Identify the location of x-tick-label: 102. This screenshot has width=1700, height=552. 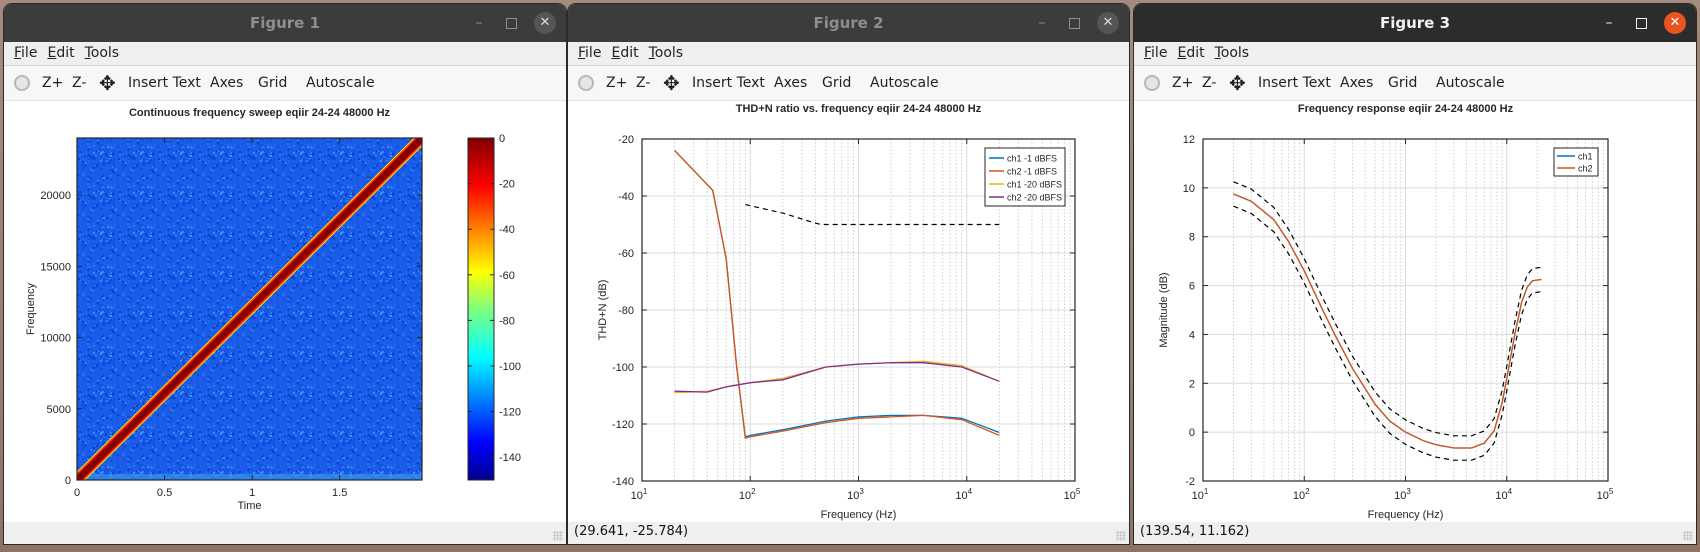
(1301, 494).